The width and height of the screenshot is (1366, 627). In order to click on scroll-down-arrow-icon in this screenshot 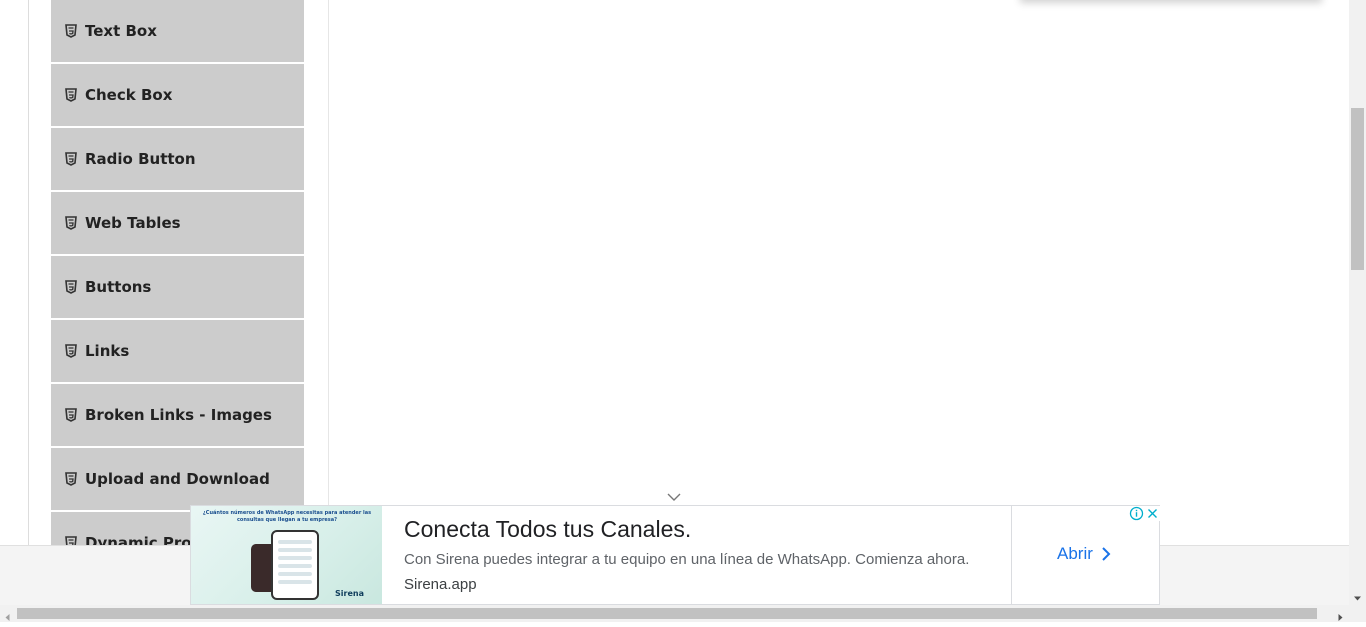, I will do `click(1357, 595)`.